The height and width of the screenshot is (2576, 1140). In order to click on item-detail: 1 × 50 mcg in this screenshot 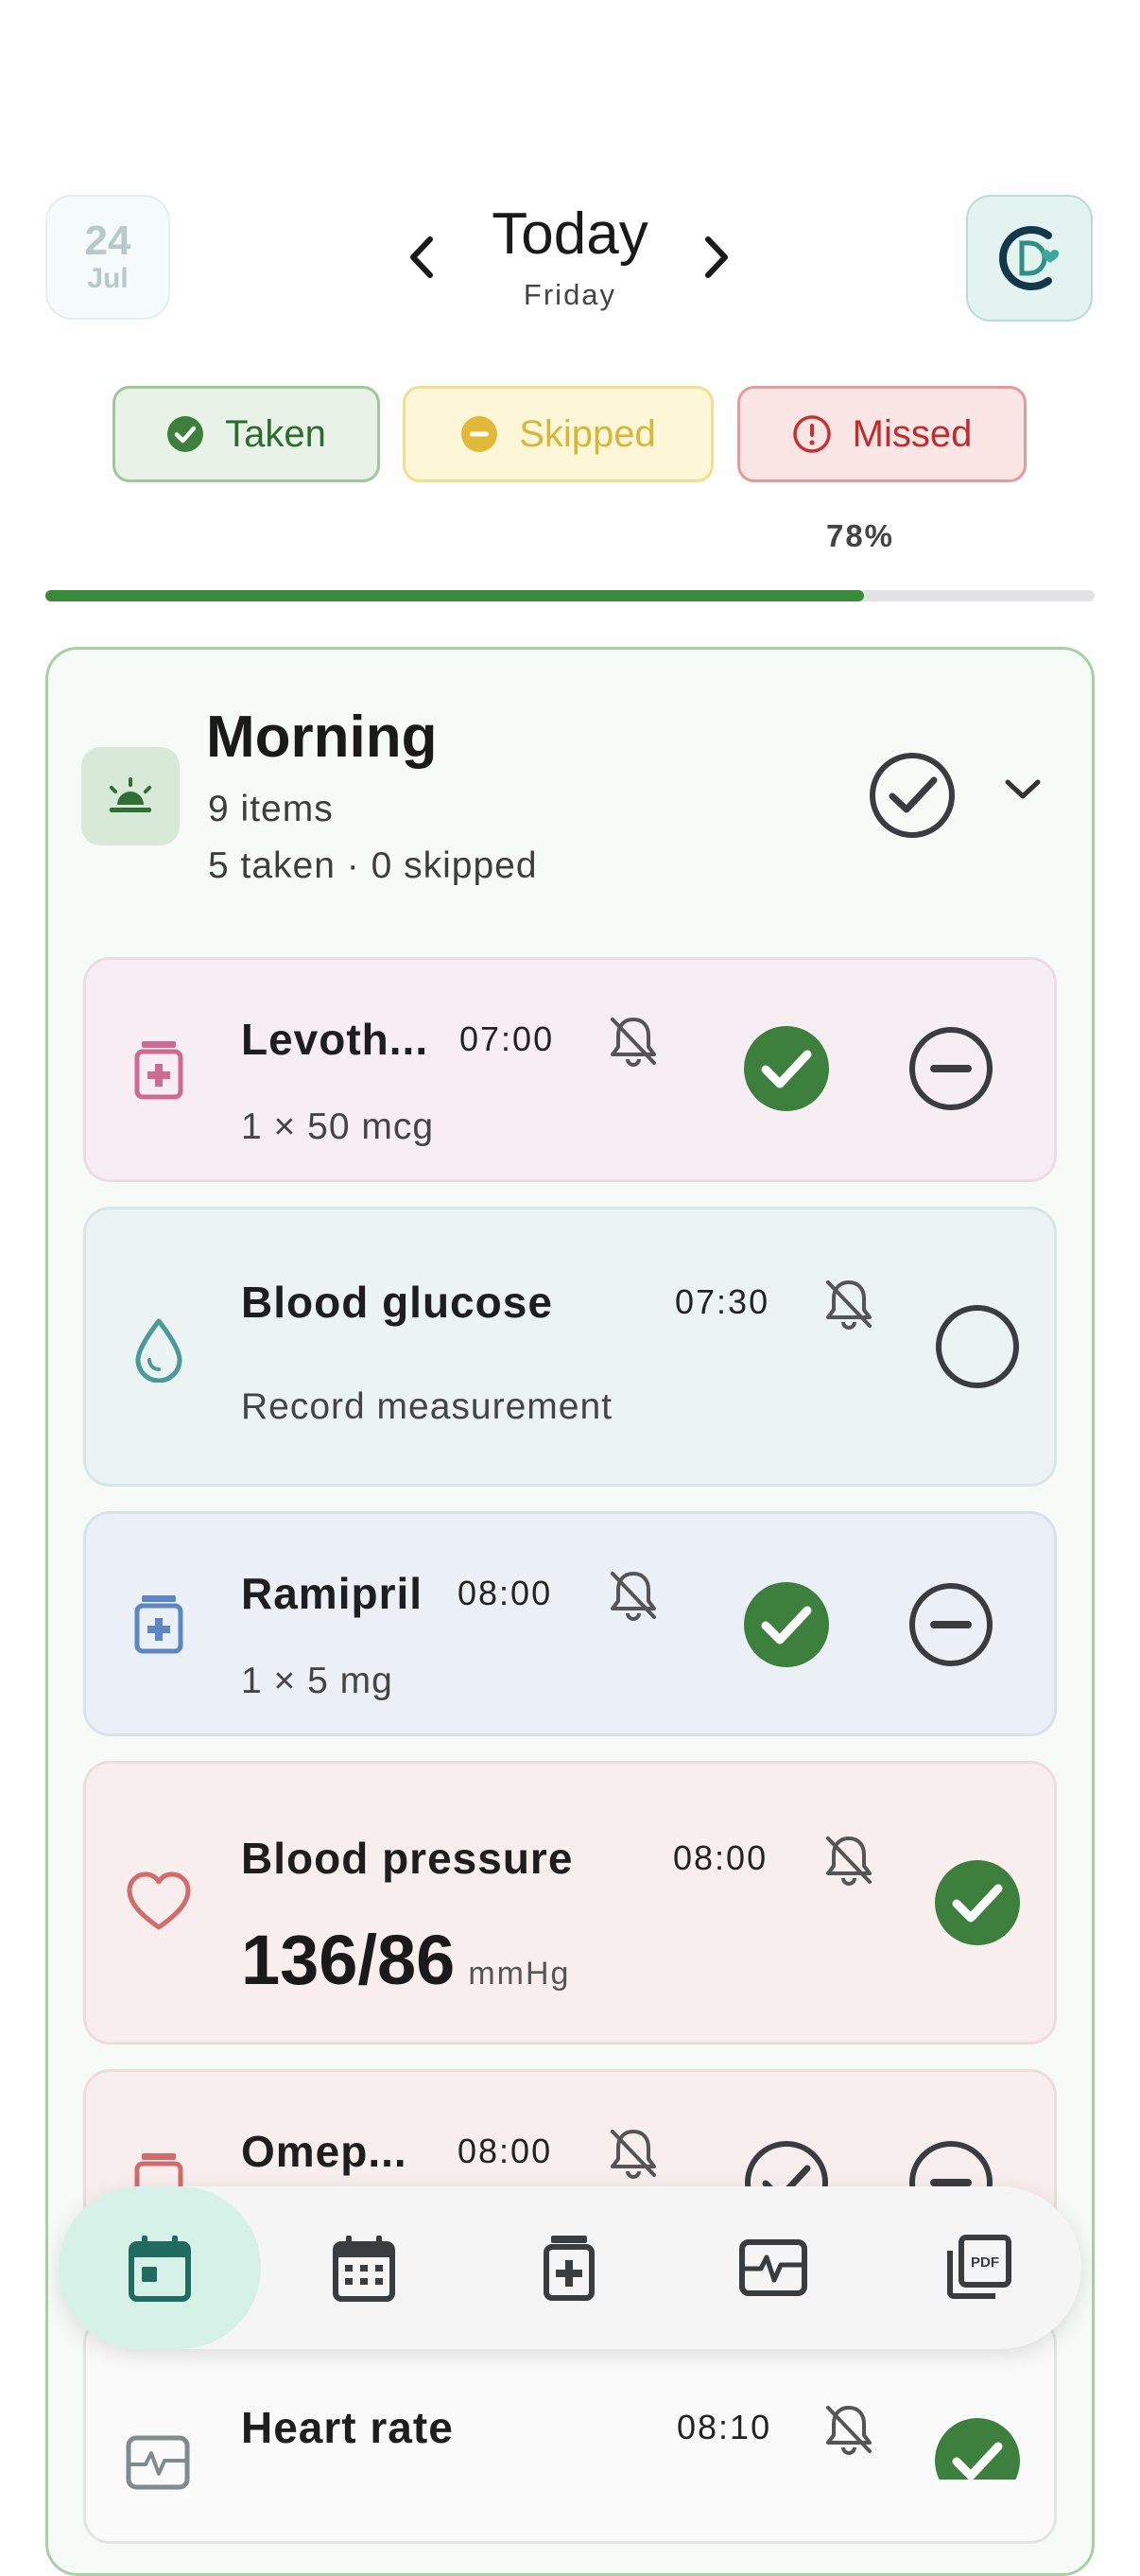, I will do `click(338, 1126)`.